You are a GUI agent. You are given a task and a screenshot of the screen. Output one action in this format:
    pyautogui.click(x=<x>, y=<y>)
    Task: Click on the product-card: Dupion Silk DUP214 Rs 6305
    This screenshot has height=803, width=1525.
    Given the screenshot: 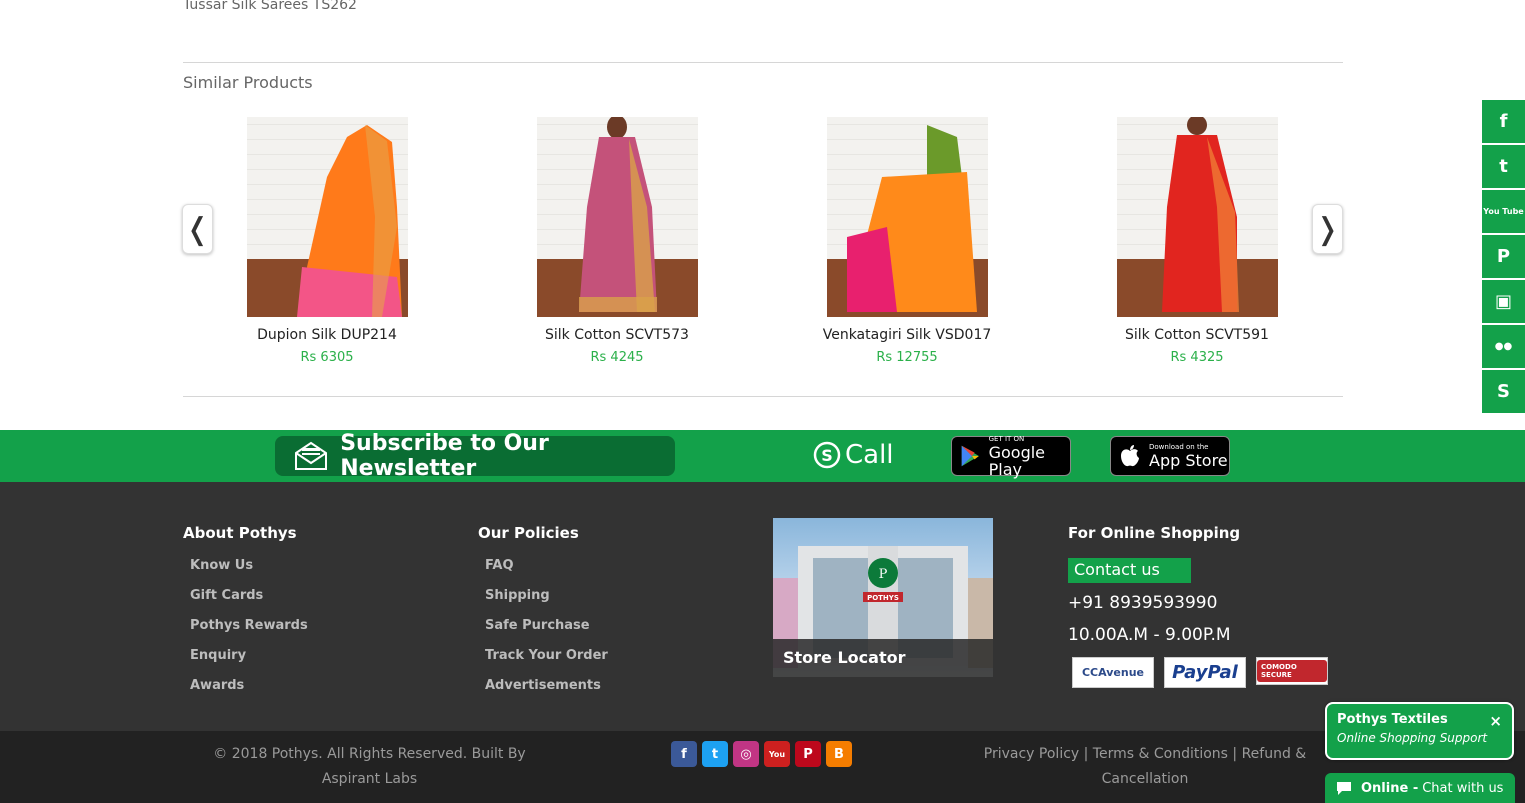 What is the action you would take?
    pyautogui.click(x=327, y=241)
    